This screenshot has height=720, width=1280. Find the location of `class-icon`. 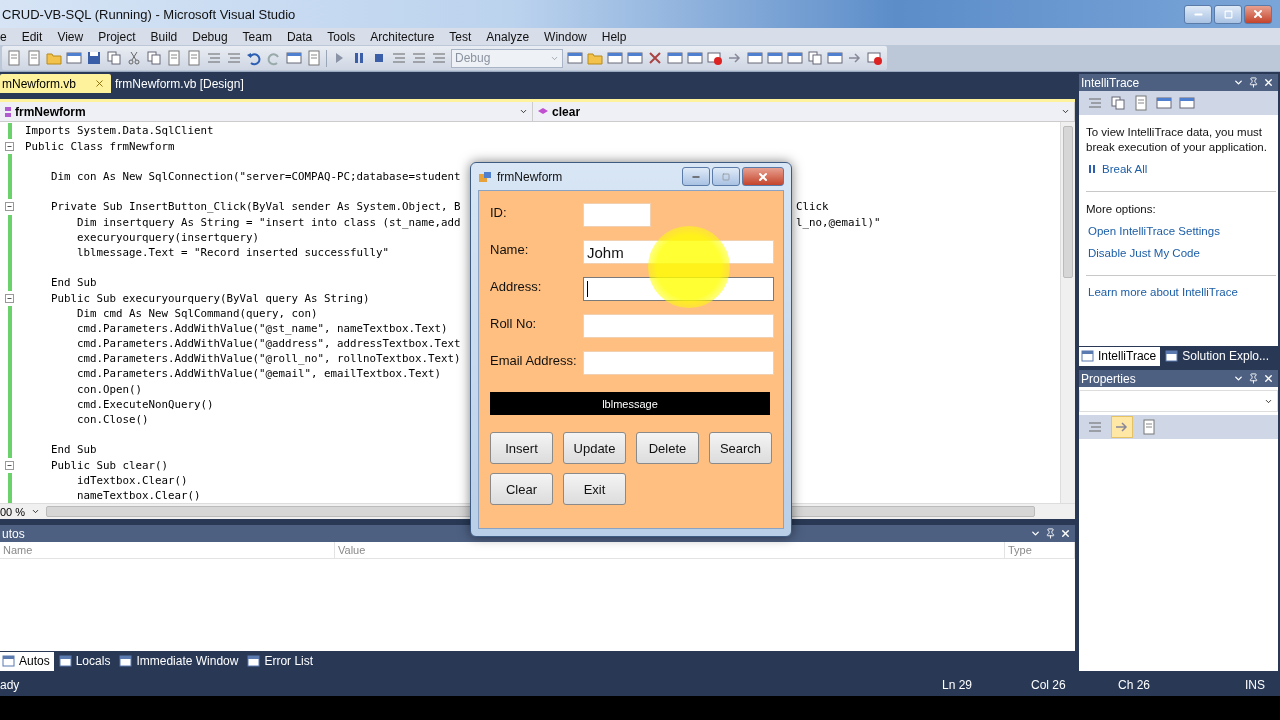

class-icon is located at coordinates (8, 111).